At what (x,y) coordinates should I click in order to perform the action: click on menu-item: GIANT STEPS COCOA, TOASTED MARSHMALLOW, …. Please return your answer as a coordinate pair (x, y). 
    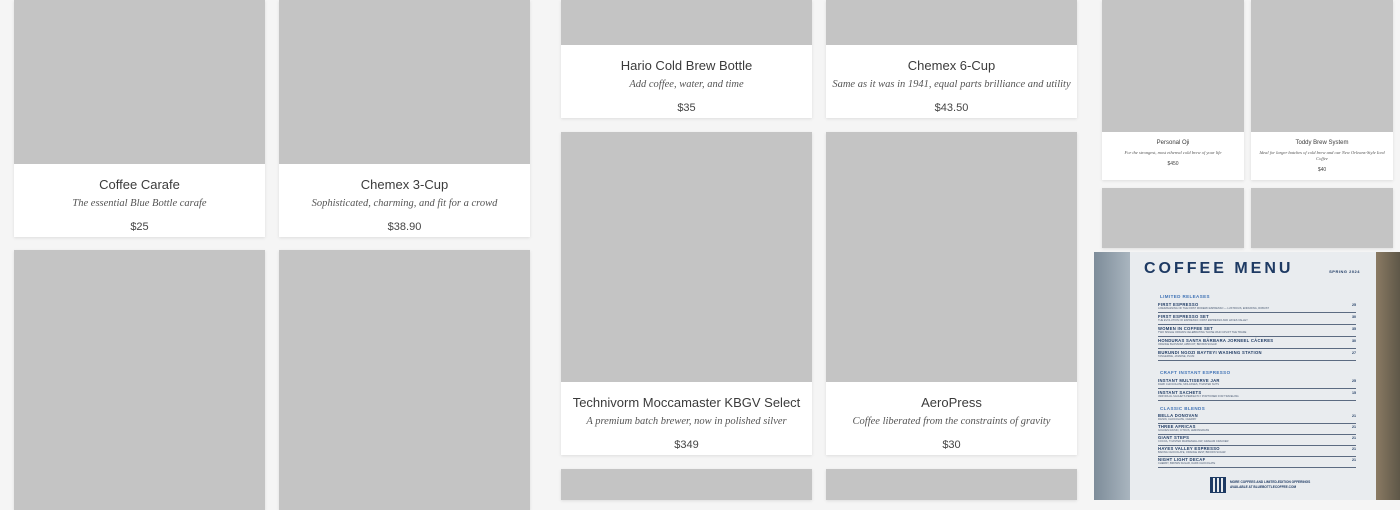
    Looking at the image, I should click on (1257, 440).